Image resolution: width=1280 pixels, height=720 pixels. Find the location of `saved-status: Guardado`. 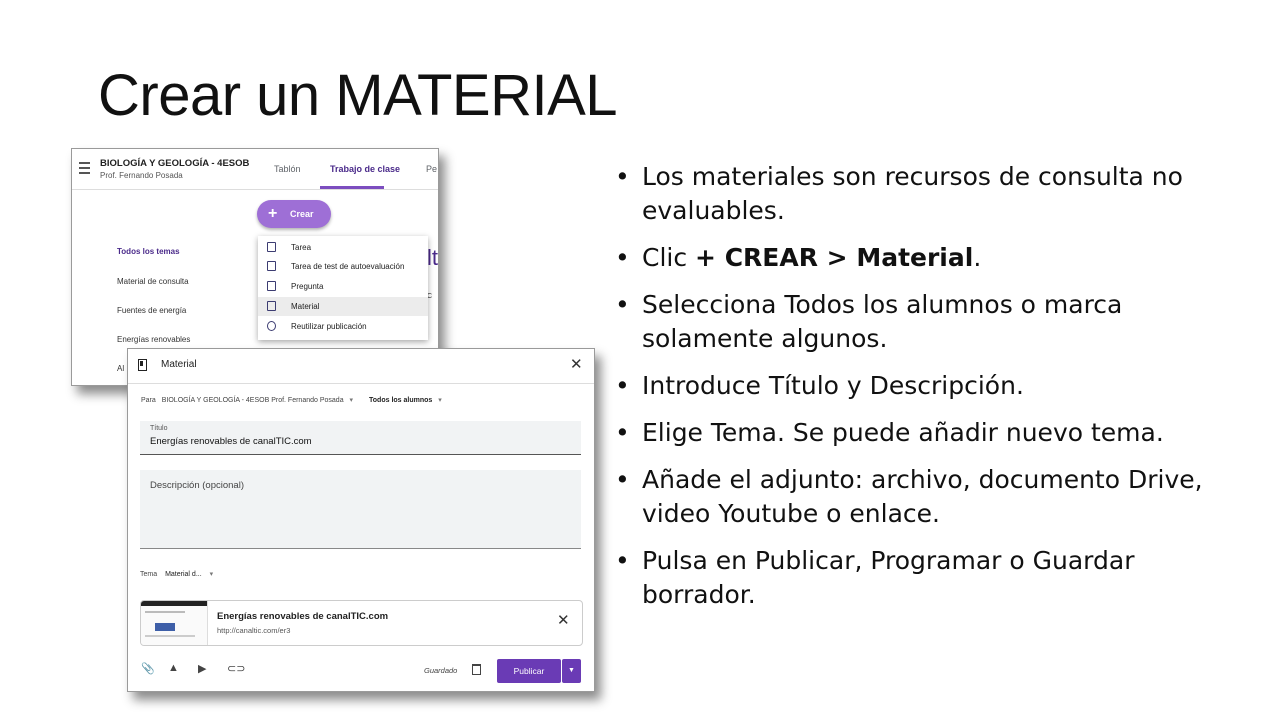

saved-status: Guardado is located at coordinates (441, 670).